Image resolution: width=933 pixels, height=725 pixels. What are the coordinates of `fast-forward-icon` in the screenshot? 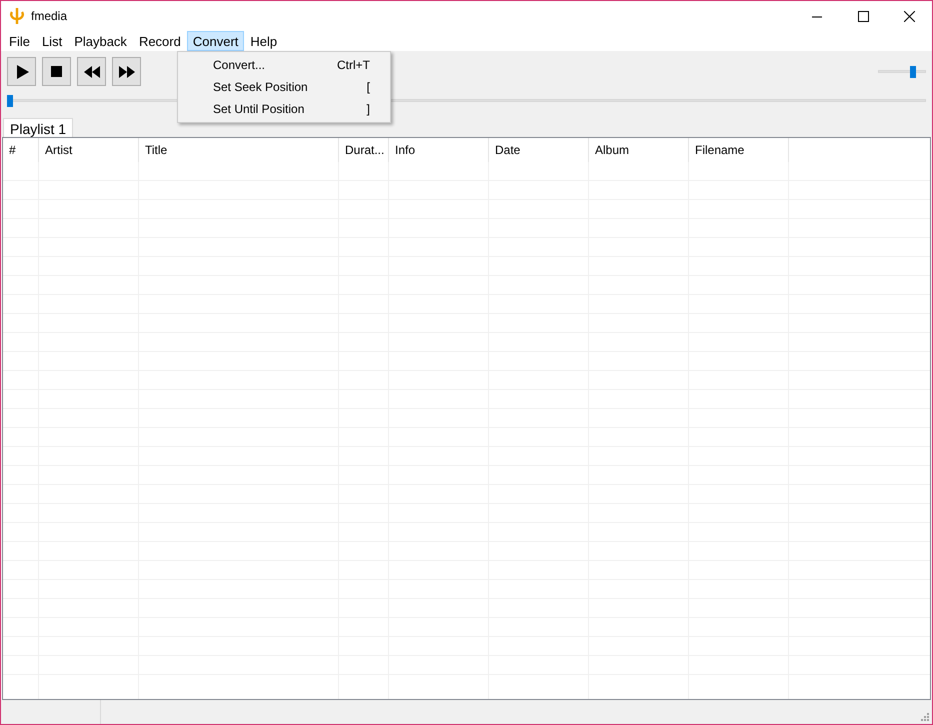 It's located at (126, 72).